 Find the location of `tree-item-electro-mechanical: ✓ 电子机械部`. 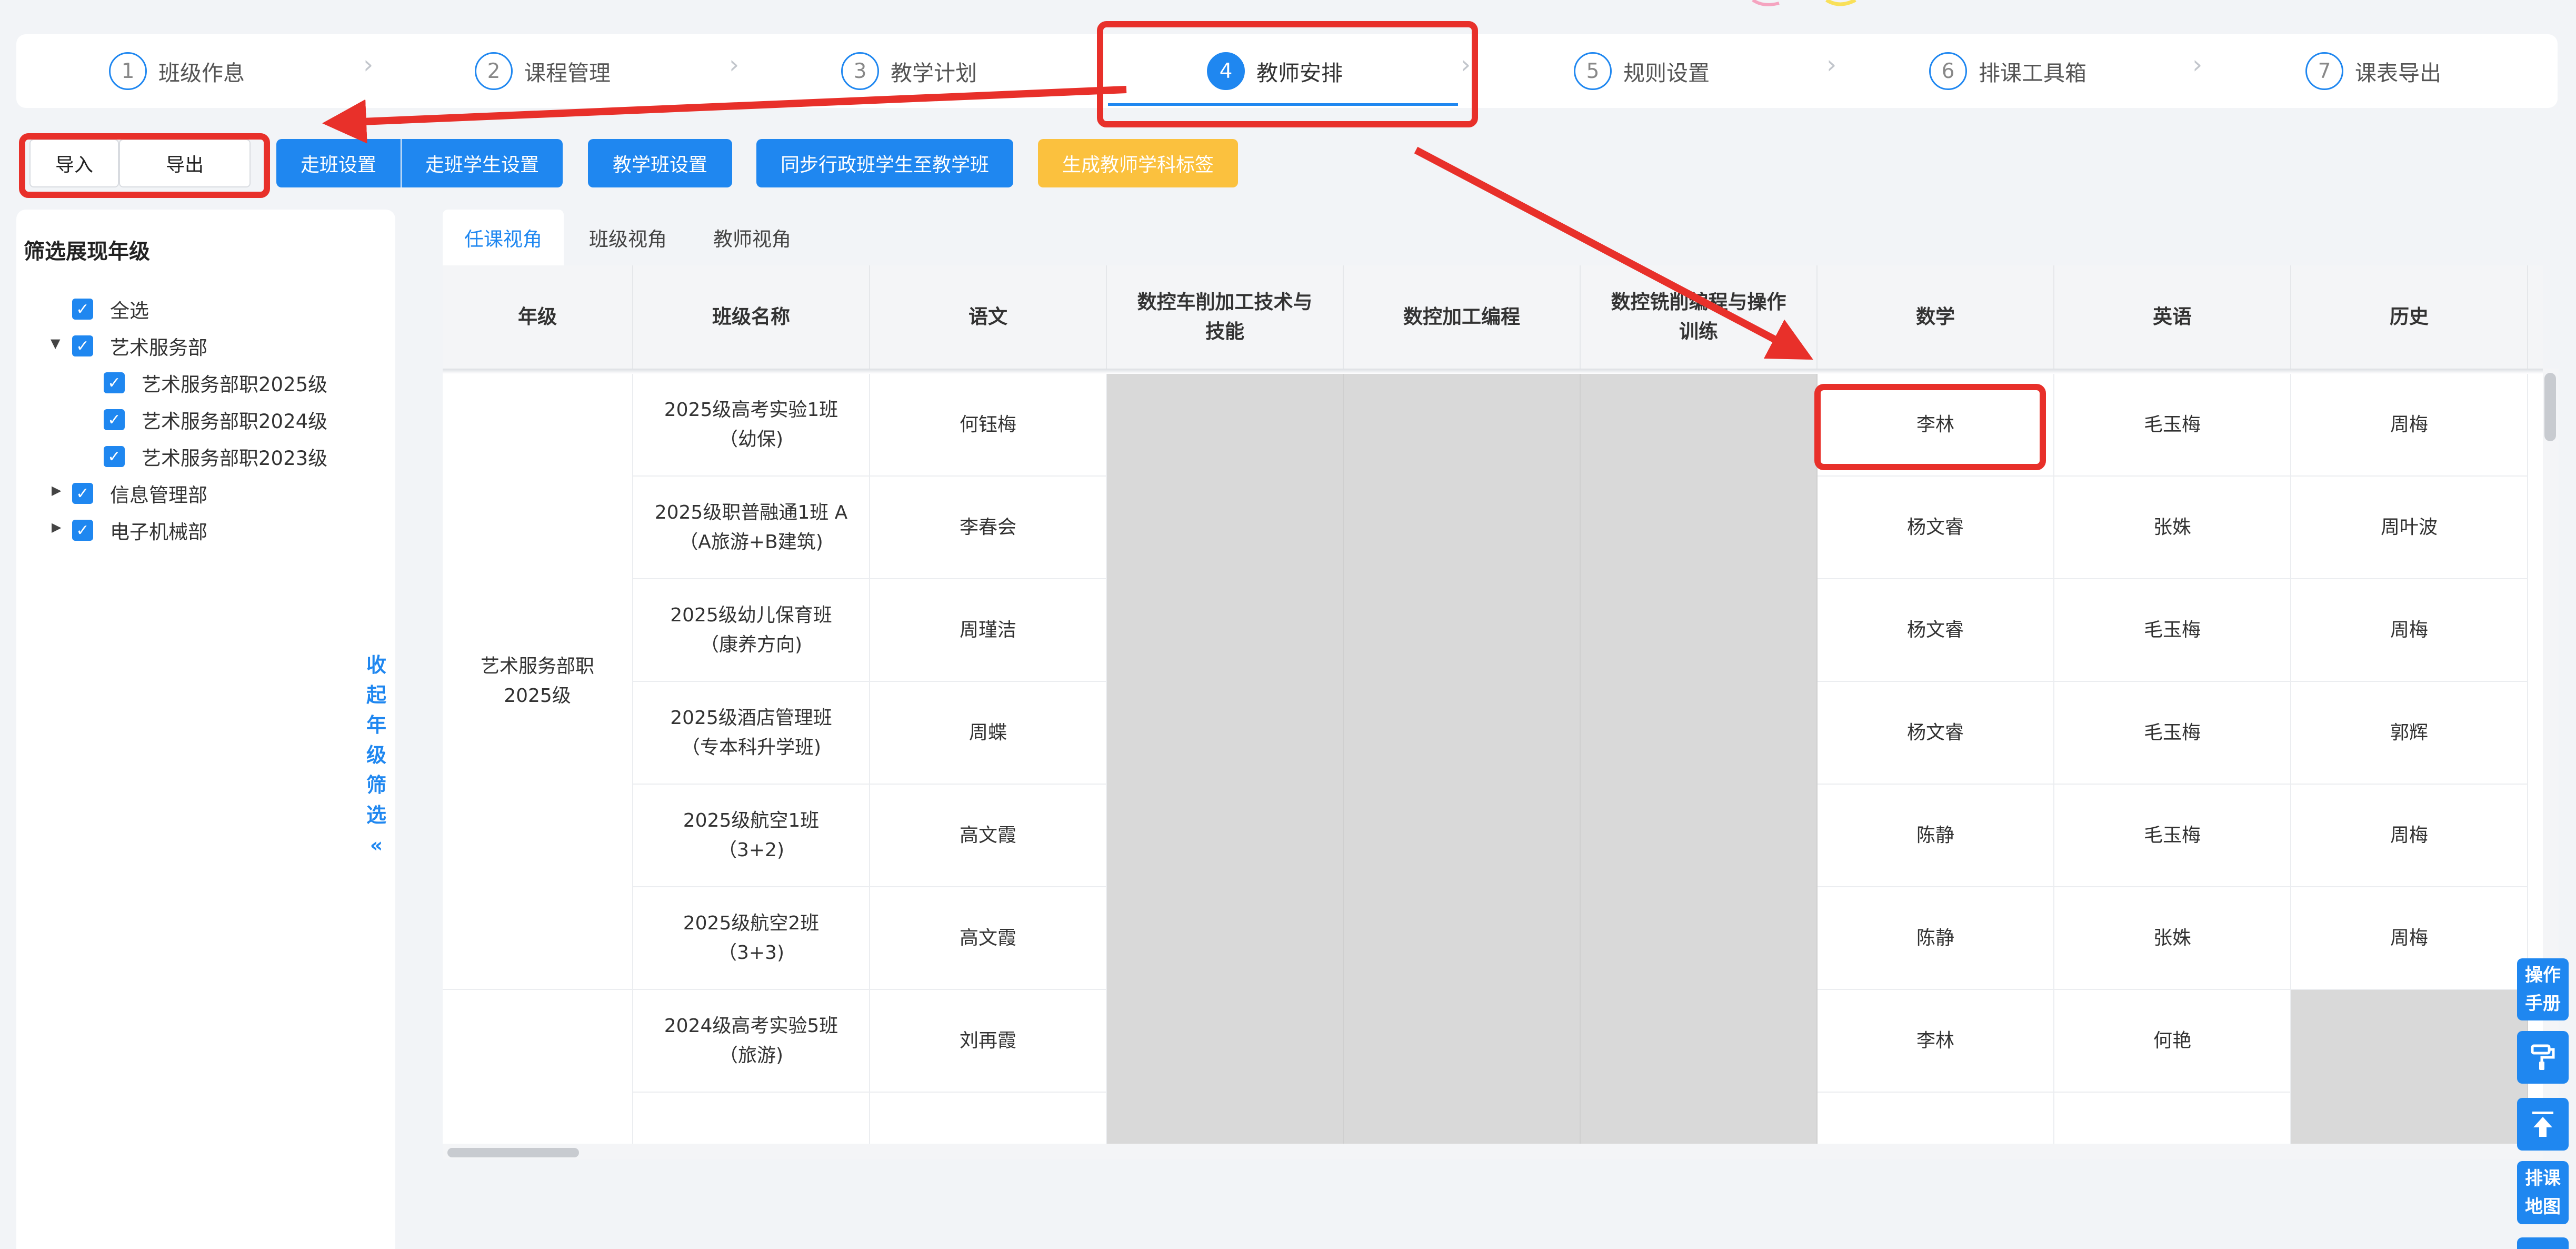

tree-item-electro-mechanical: ✓ 电子机械部 is located at coordinates (139, 530).